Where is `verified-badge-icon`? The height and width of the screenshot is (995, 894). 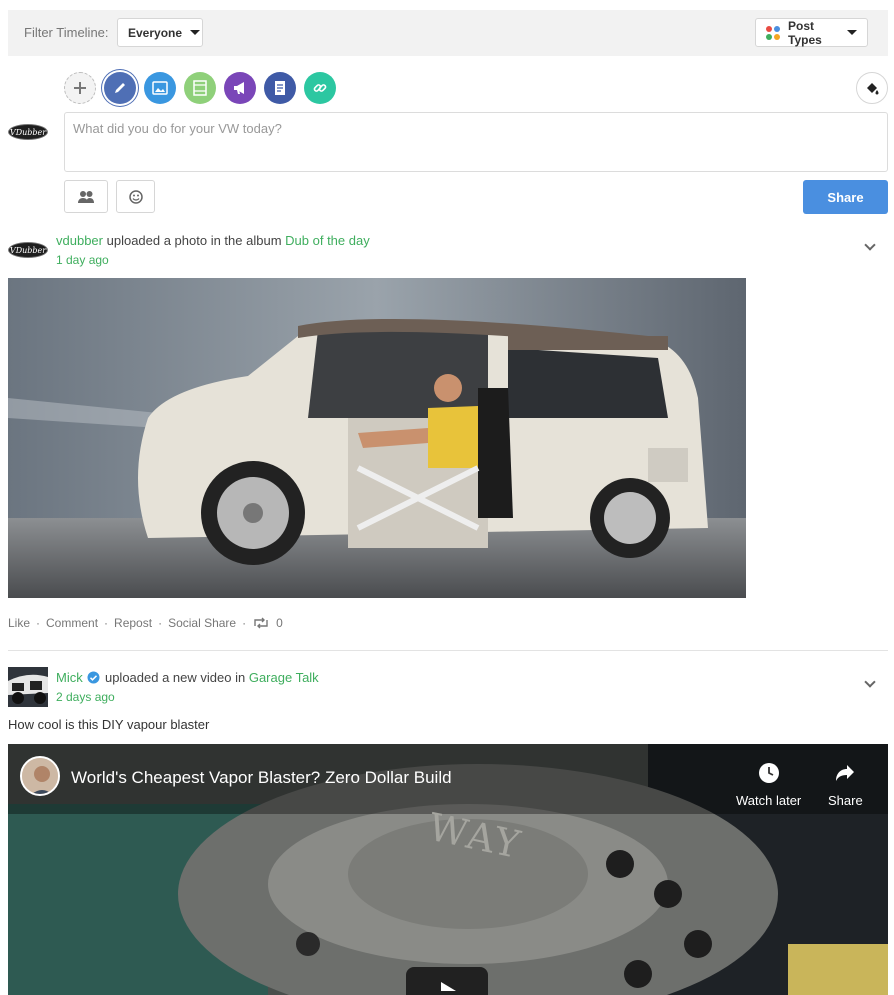
verified-badge-icon is located at coordinates (93, 677).